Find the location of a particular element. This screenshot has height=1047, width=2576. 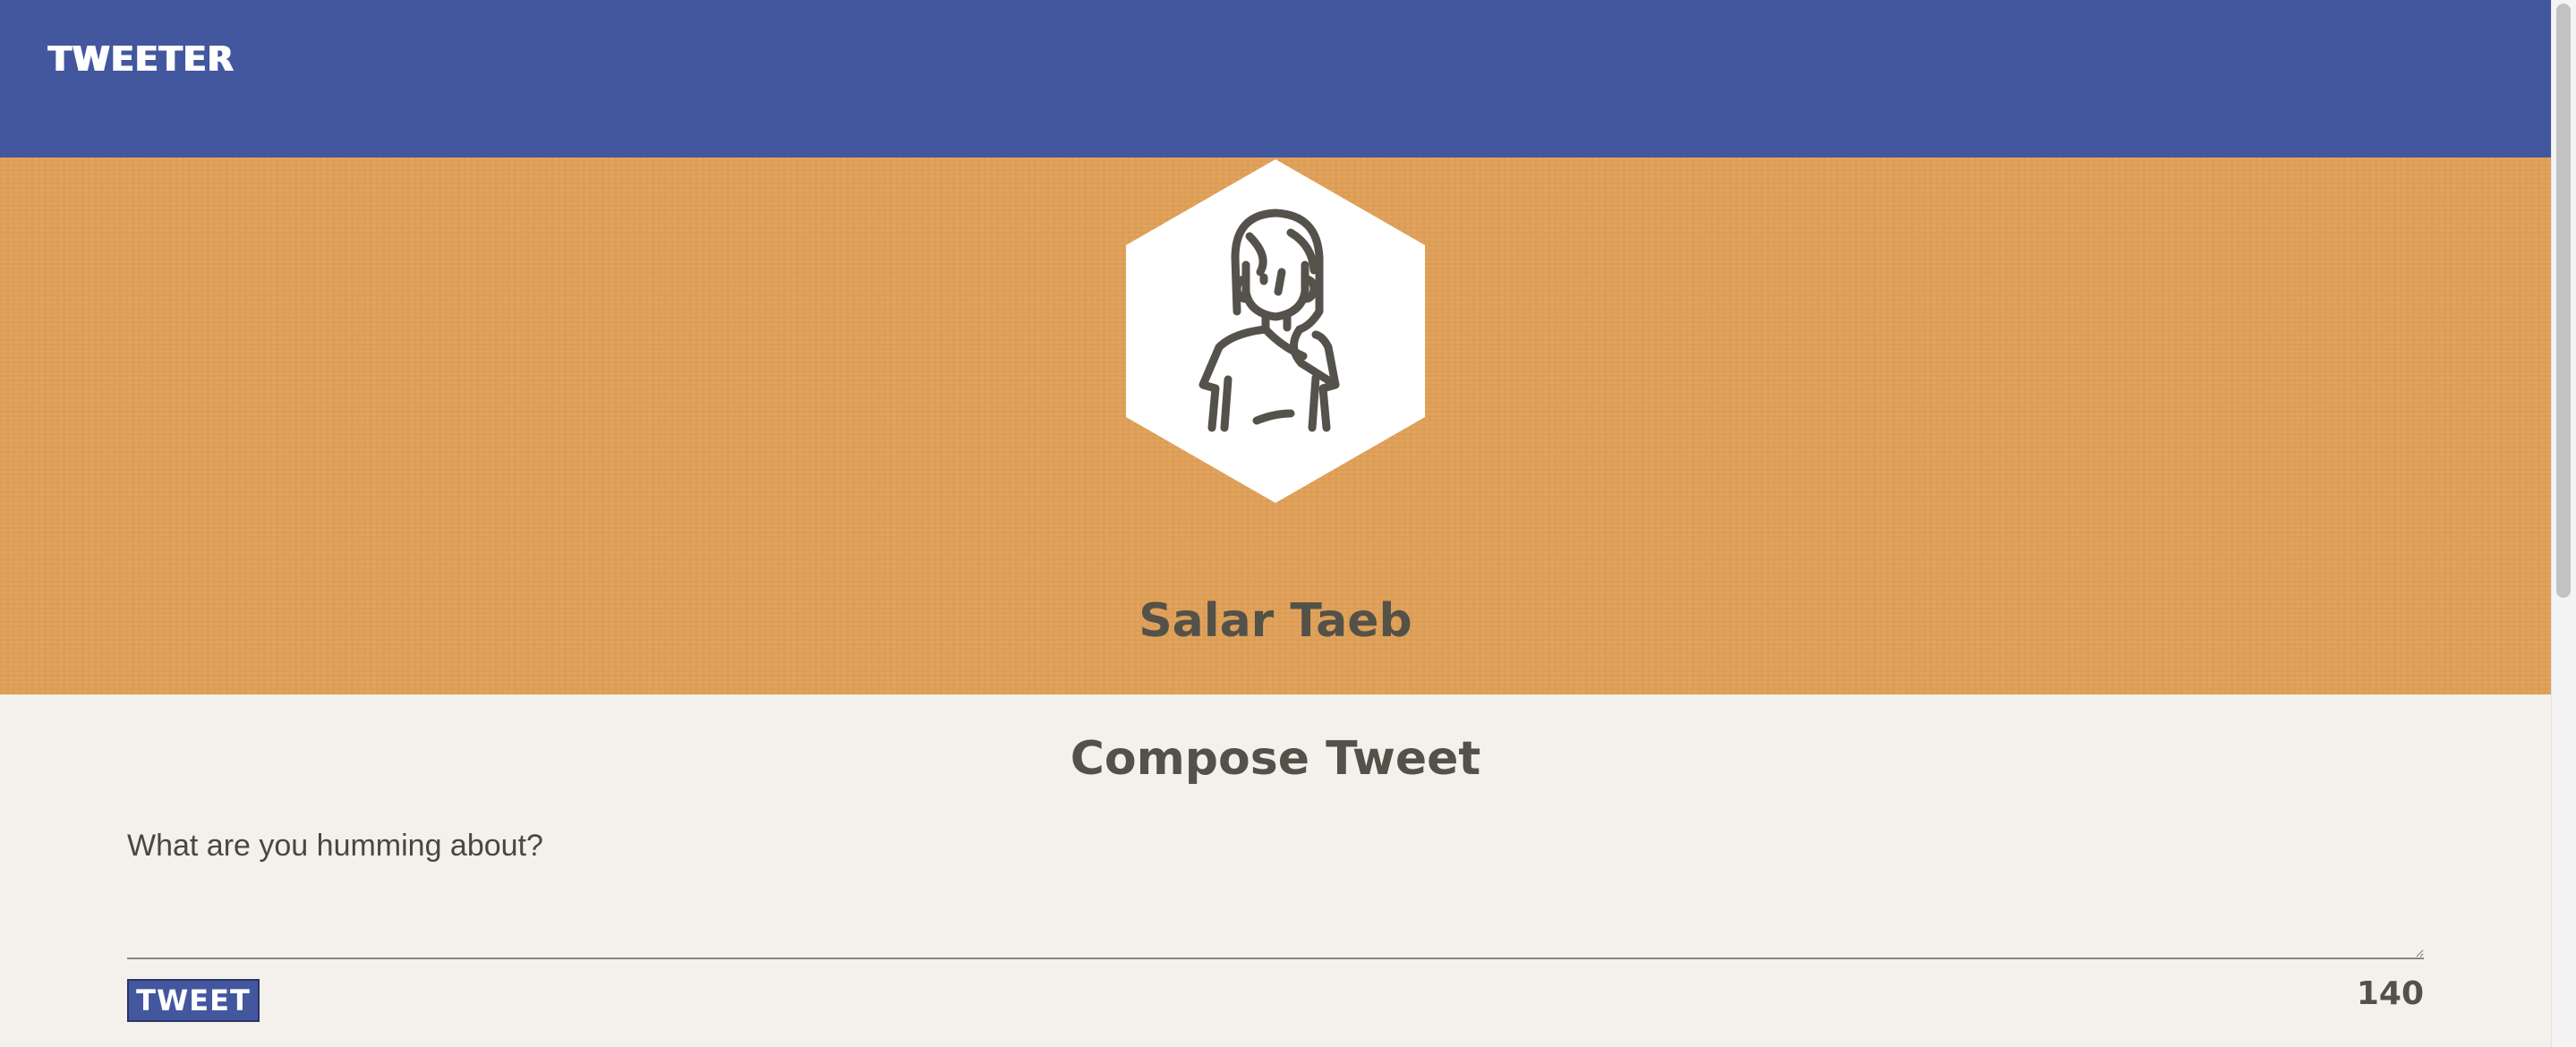

profile-name: Salar Taeb is located at coordinates (1275, 621).